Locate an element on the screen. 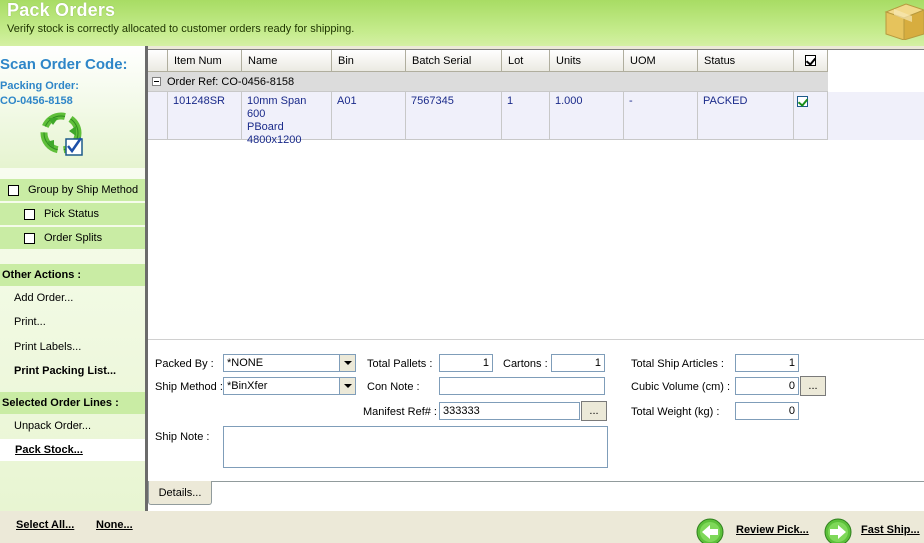 This screenshot has height=543, width=924. grid-header-indicator is located at coordinates (158, 61).